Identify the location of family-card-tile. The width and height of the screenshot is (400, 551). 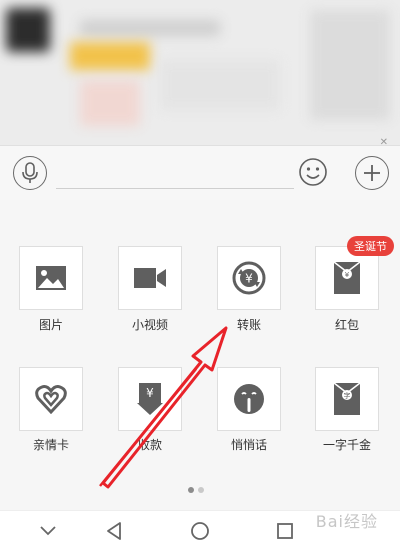
(51, 399).